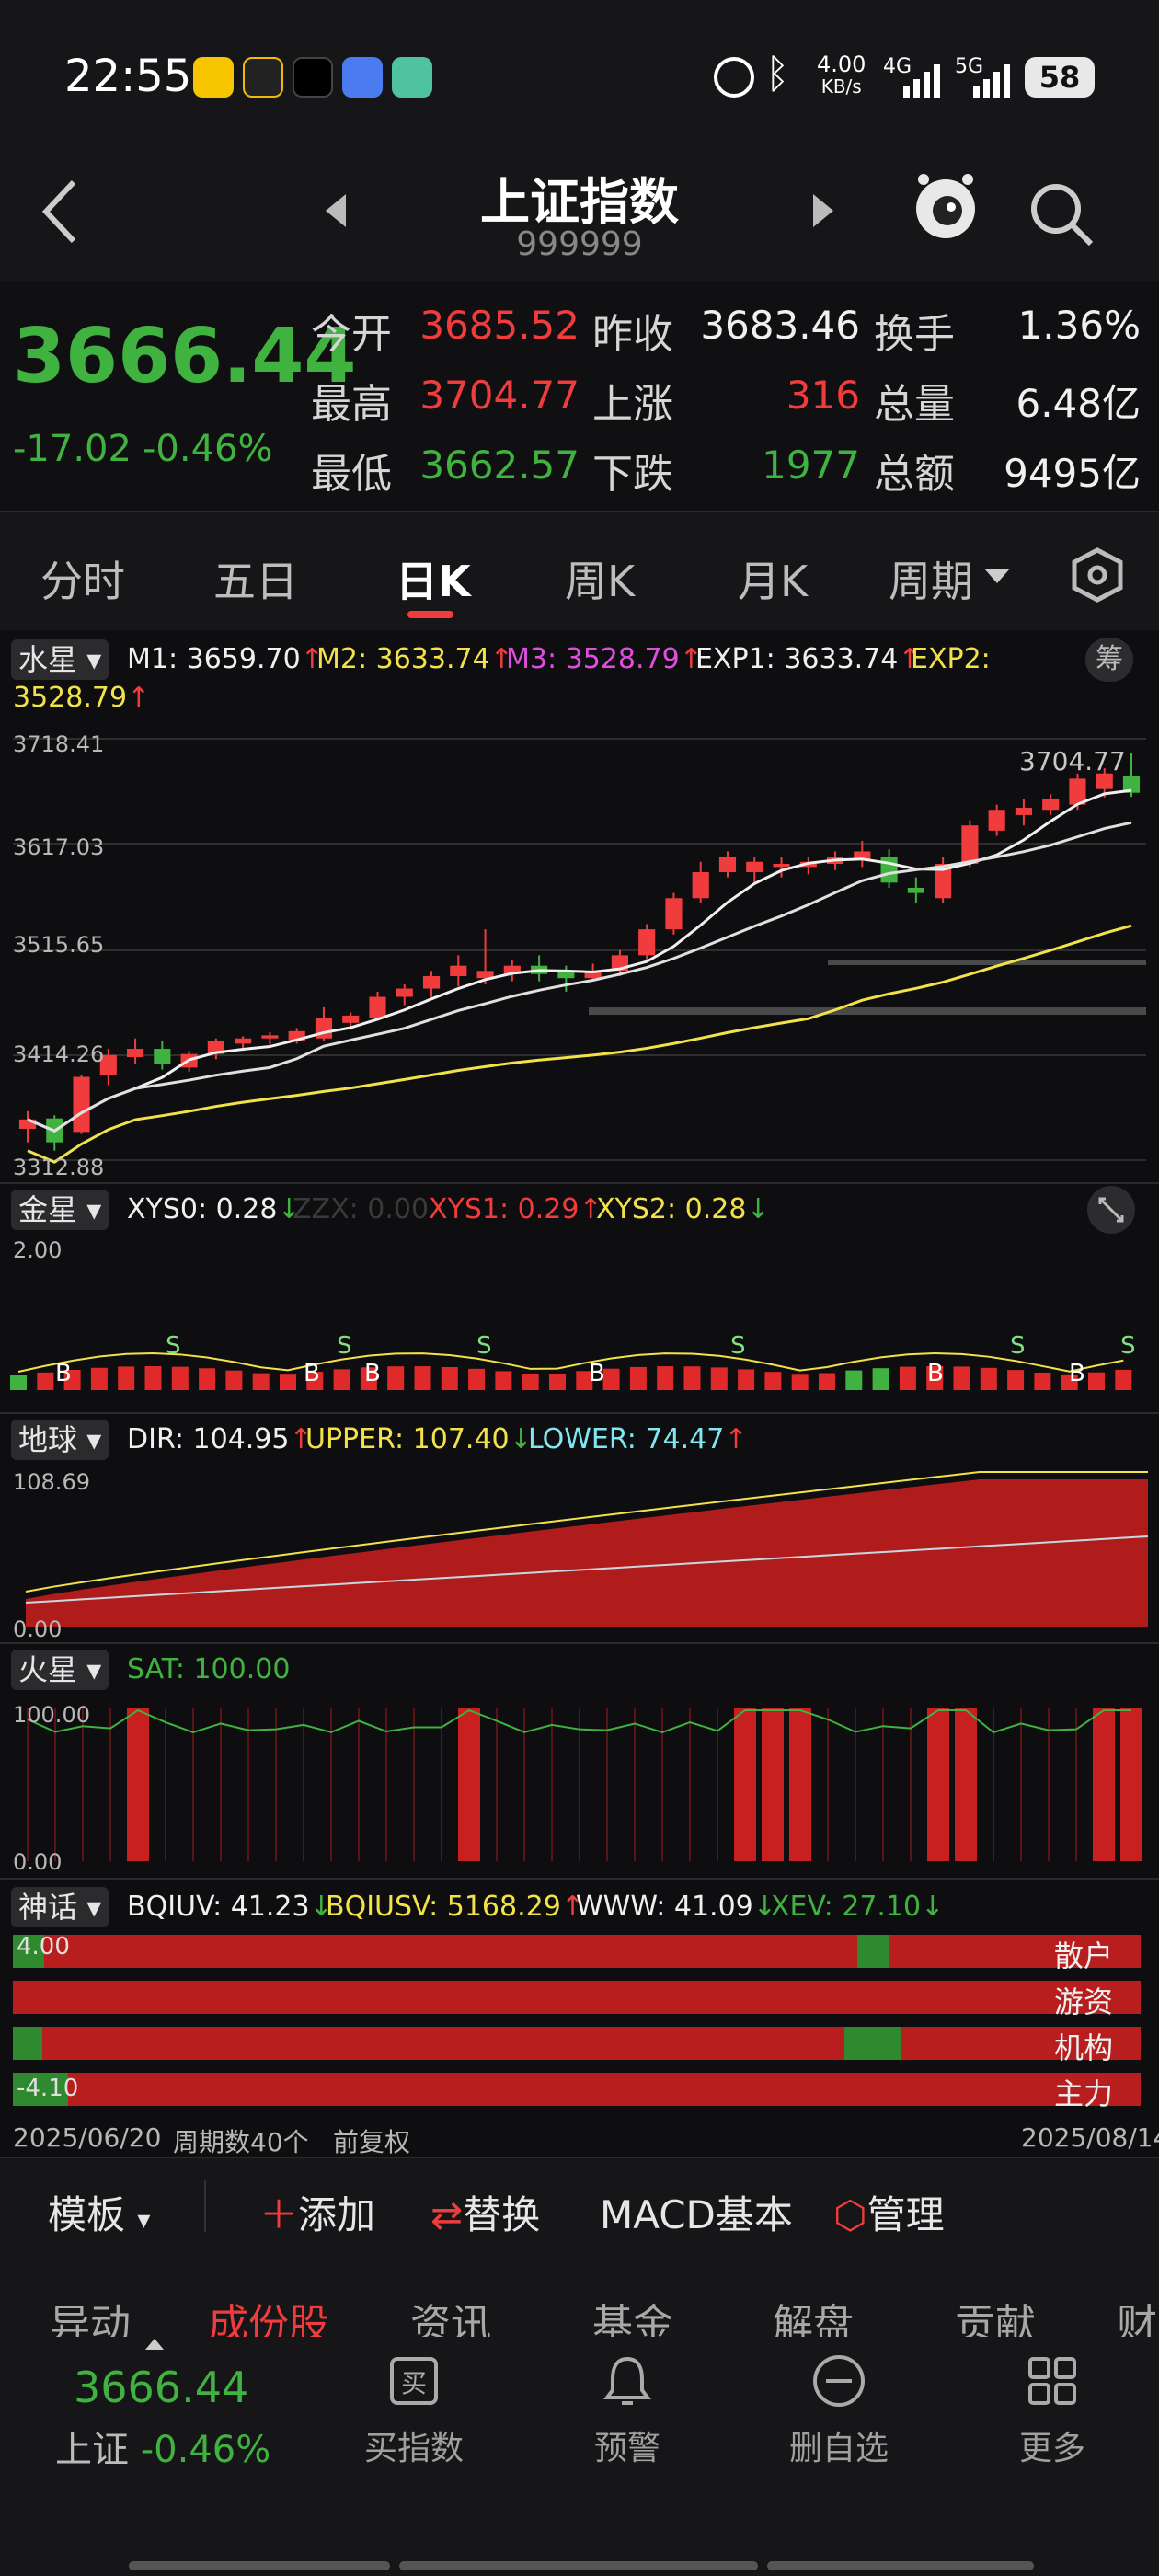 This screenshot has width=1159, height=2576. I want to click on back-icon, so click(60, 211).